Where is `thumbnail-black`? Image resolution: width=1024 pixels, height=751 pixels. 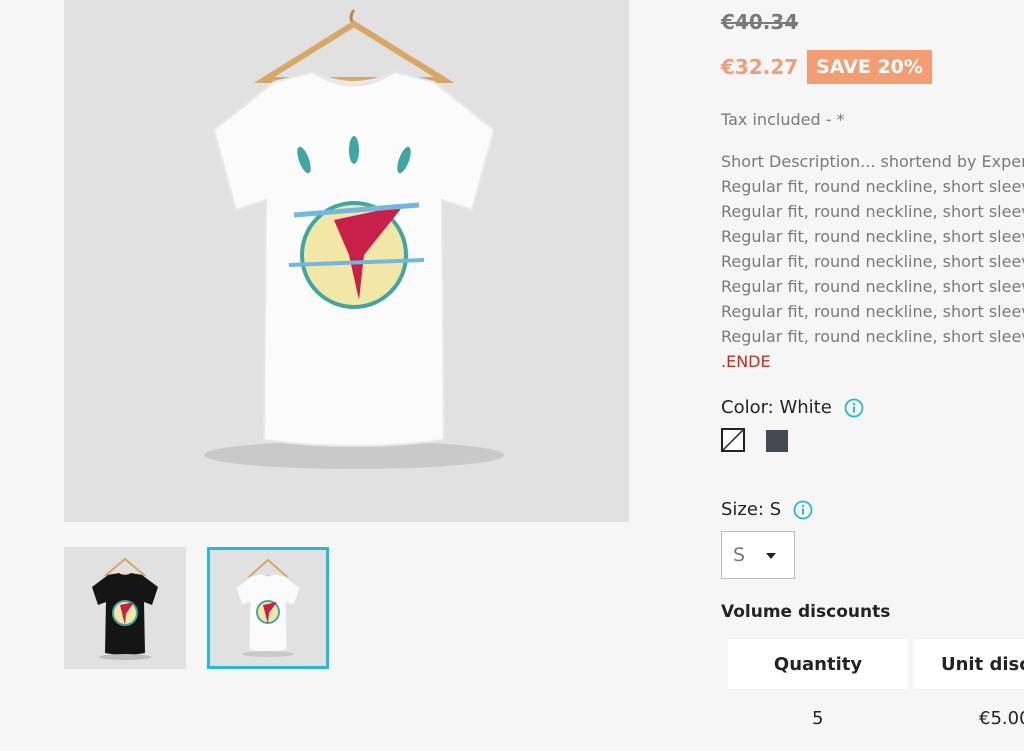 thumbnail-black is located at coordinates (125, 608).